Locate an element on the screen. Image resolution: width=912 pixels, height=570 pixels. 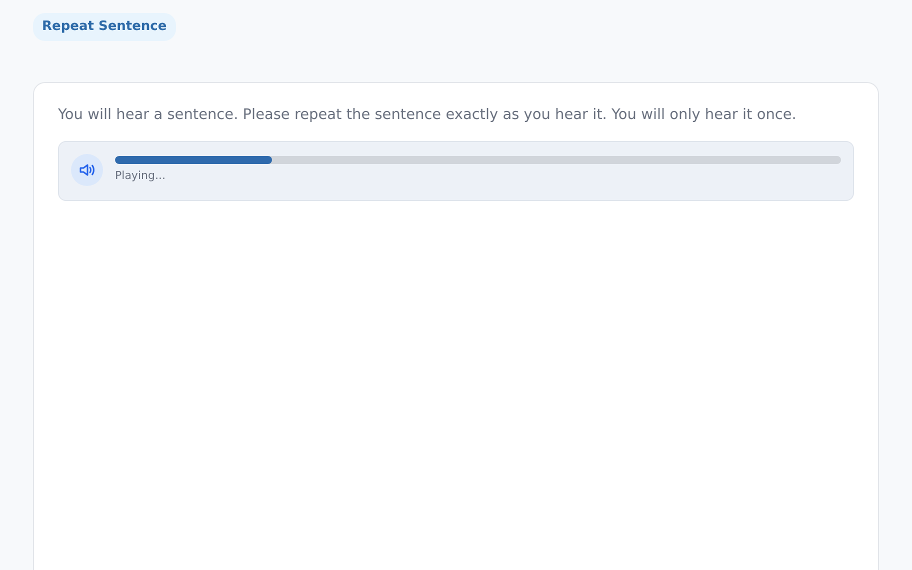
task-tag: Repeat Sentence is located at coordinates (104, 26).